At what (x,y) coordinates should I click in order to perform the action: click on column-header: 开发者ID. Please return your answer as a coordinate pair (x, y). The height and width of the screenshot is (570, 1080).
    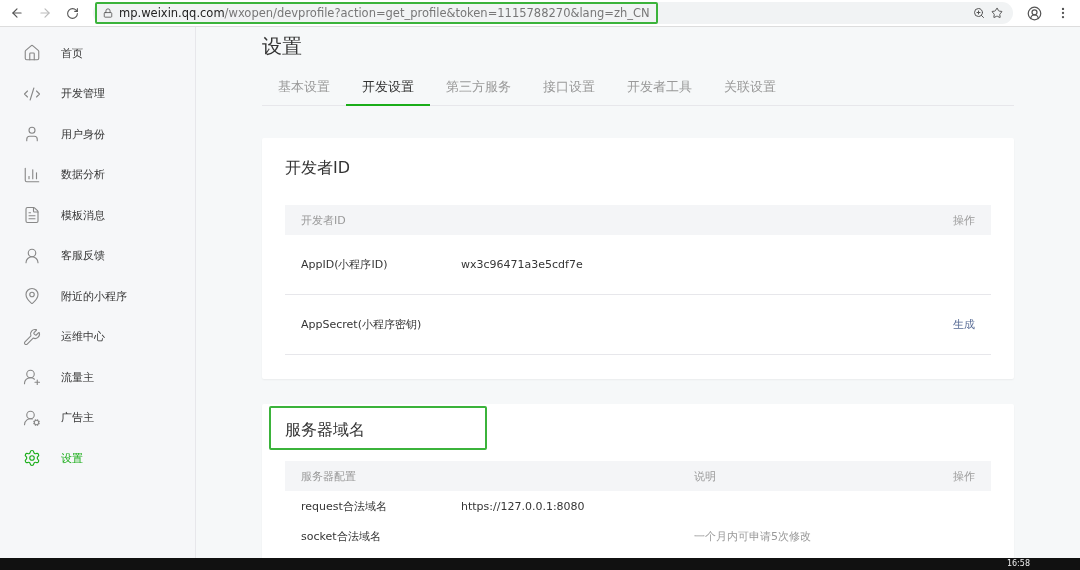
    Looking at the image, I should click on (598, 220).